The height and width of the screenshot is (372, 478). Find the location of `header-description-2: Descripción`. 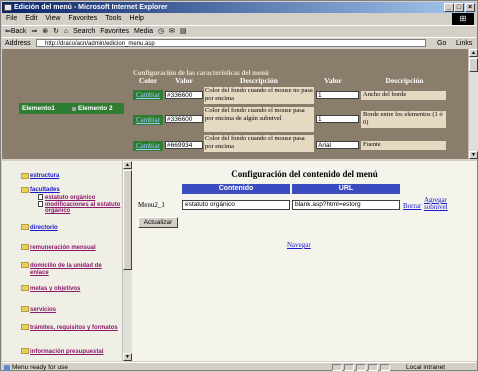

header-description-2: Descripción is located at coordinates (404, 80).